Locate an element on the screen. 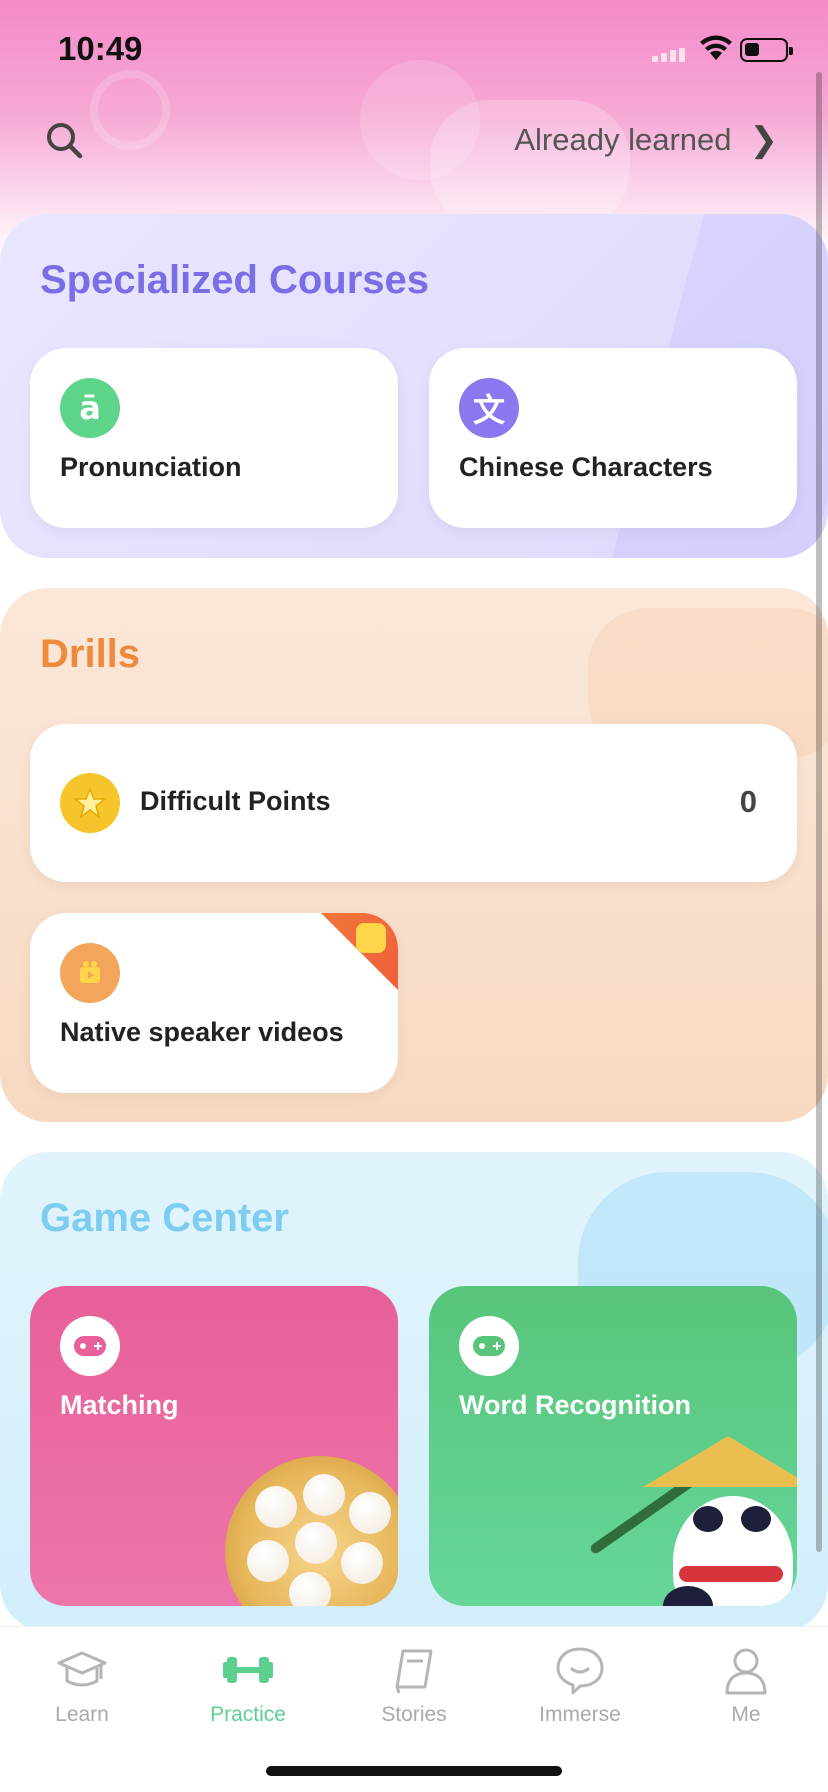  scrollbar is located at coordinates (819, 812).